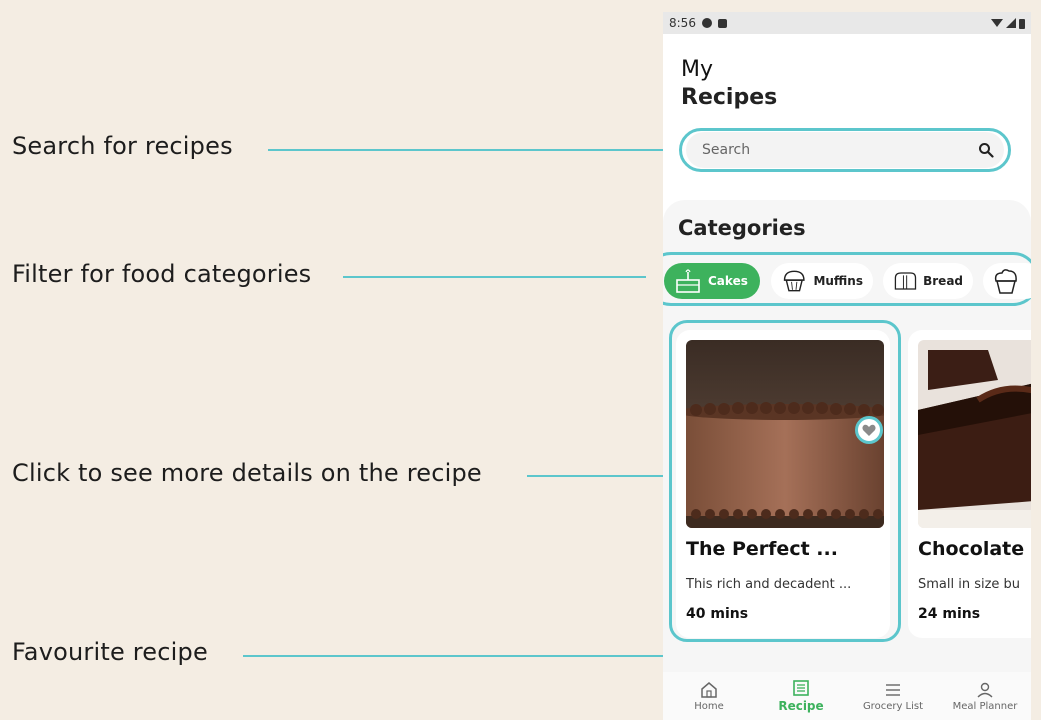 This screenshot has height=720, width=1041. What do you see at coordinates (474, 150) in the screenshot?
I see `connector-search` at bounding box center [474, 150].